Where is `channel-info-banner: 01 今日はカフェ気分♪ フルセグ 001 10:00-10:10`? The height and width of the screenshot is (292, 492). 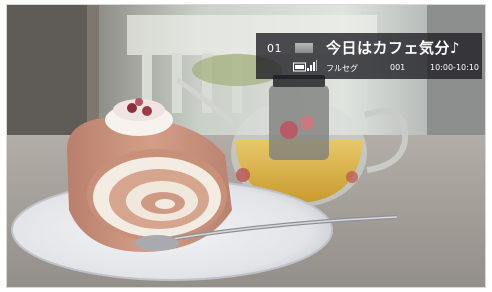 channel-info-banner: 01 今日はカフェ気分♪ フルセグ 001 10:00-10:10 is located at coordinates (369, 56).